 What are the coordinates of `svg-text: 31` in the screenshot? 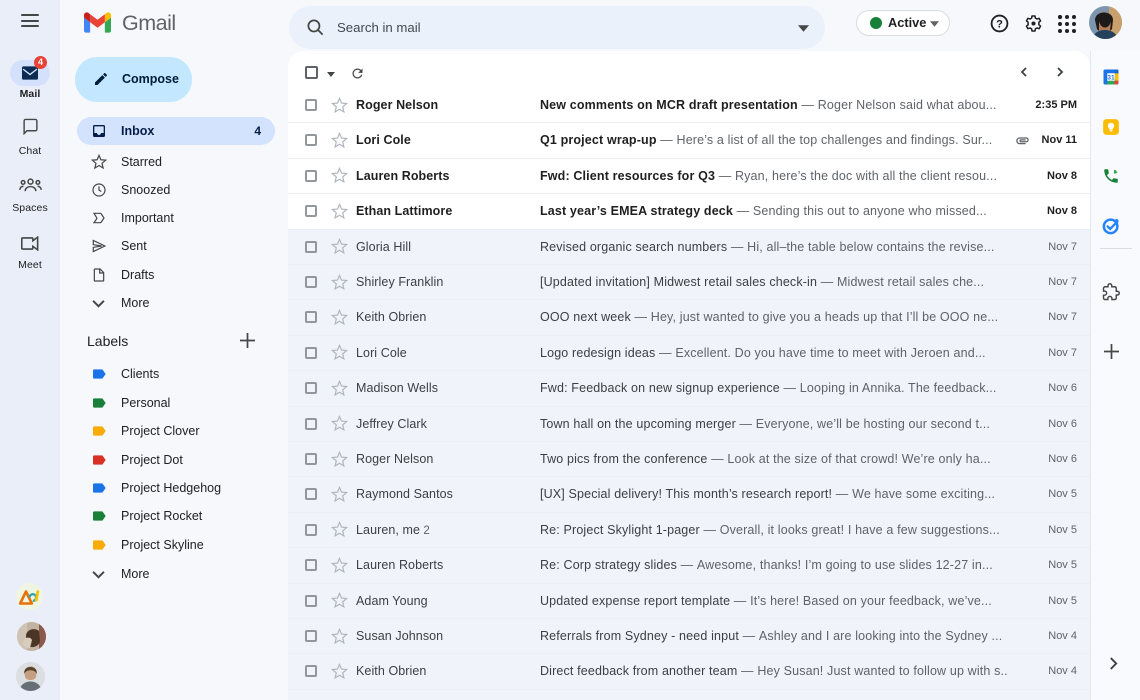 It's located at (1111, 77).